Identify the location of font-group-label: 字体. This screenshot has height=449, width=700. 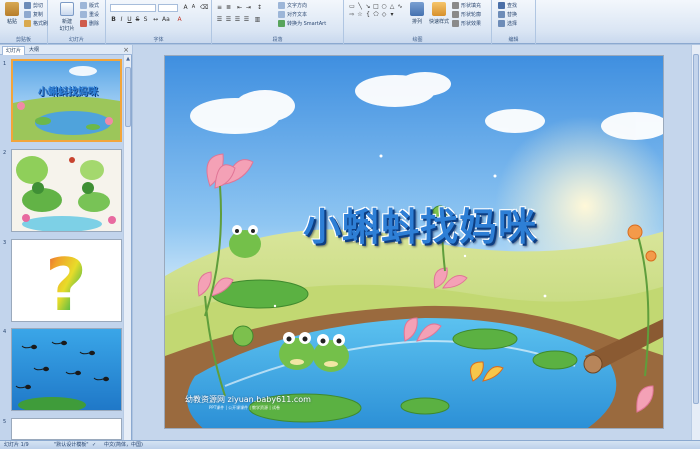
(158, 40).